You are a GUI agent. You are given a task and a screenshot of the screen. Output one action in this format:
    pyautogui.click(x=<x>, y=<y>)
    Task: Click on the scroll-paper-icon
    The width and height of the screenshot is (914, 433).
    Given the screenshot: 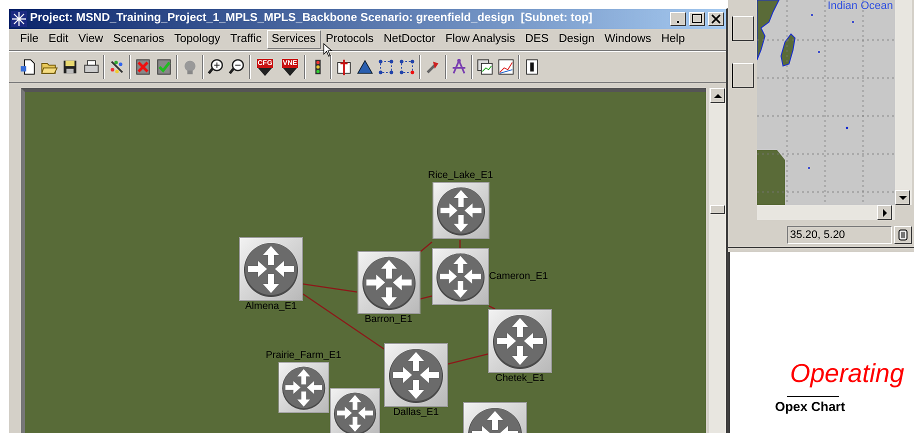 What is the action you would take?
    pyautogui.click(x=903, y=234)
    